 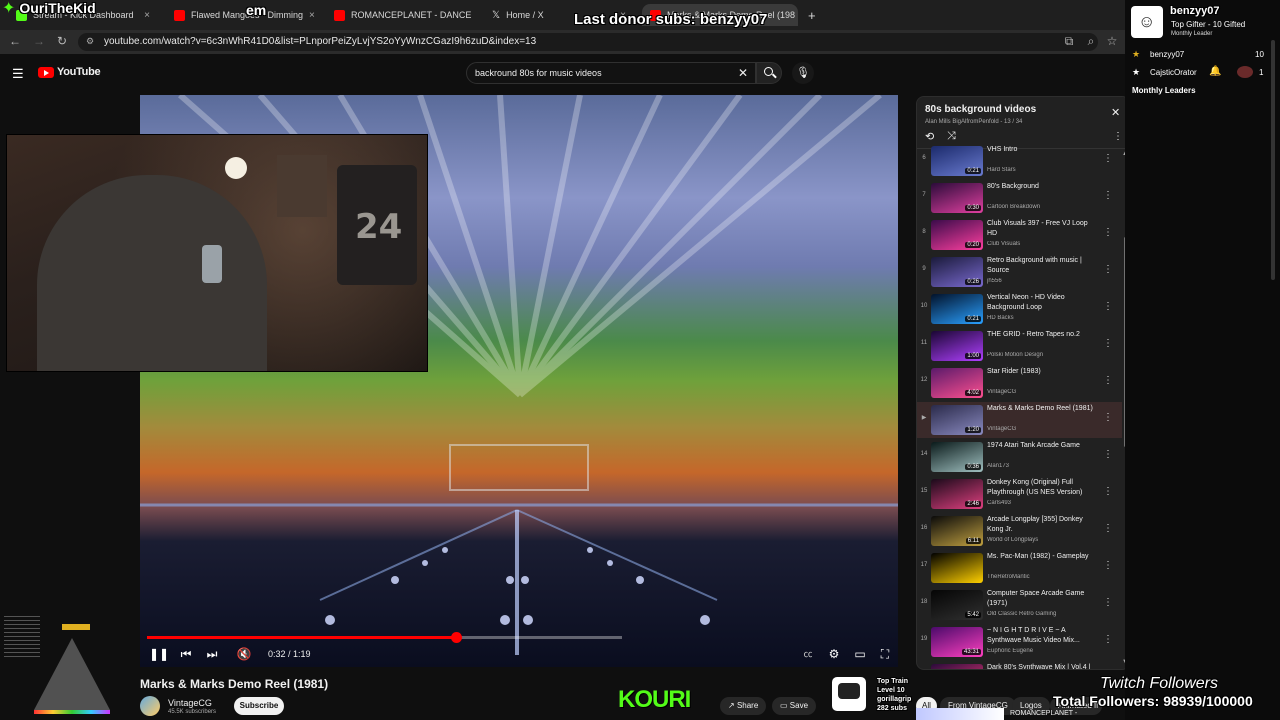 What do you see at coordinates (402, 15) in the screenshot?
I see `tab-romanceplanet: ROMANCEPLANET - DANCE ×` at bounding box center [402, 15].